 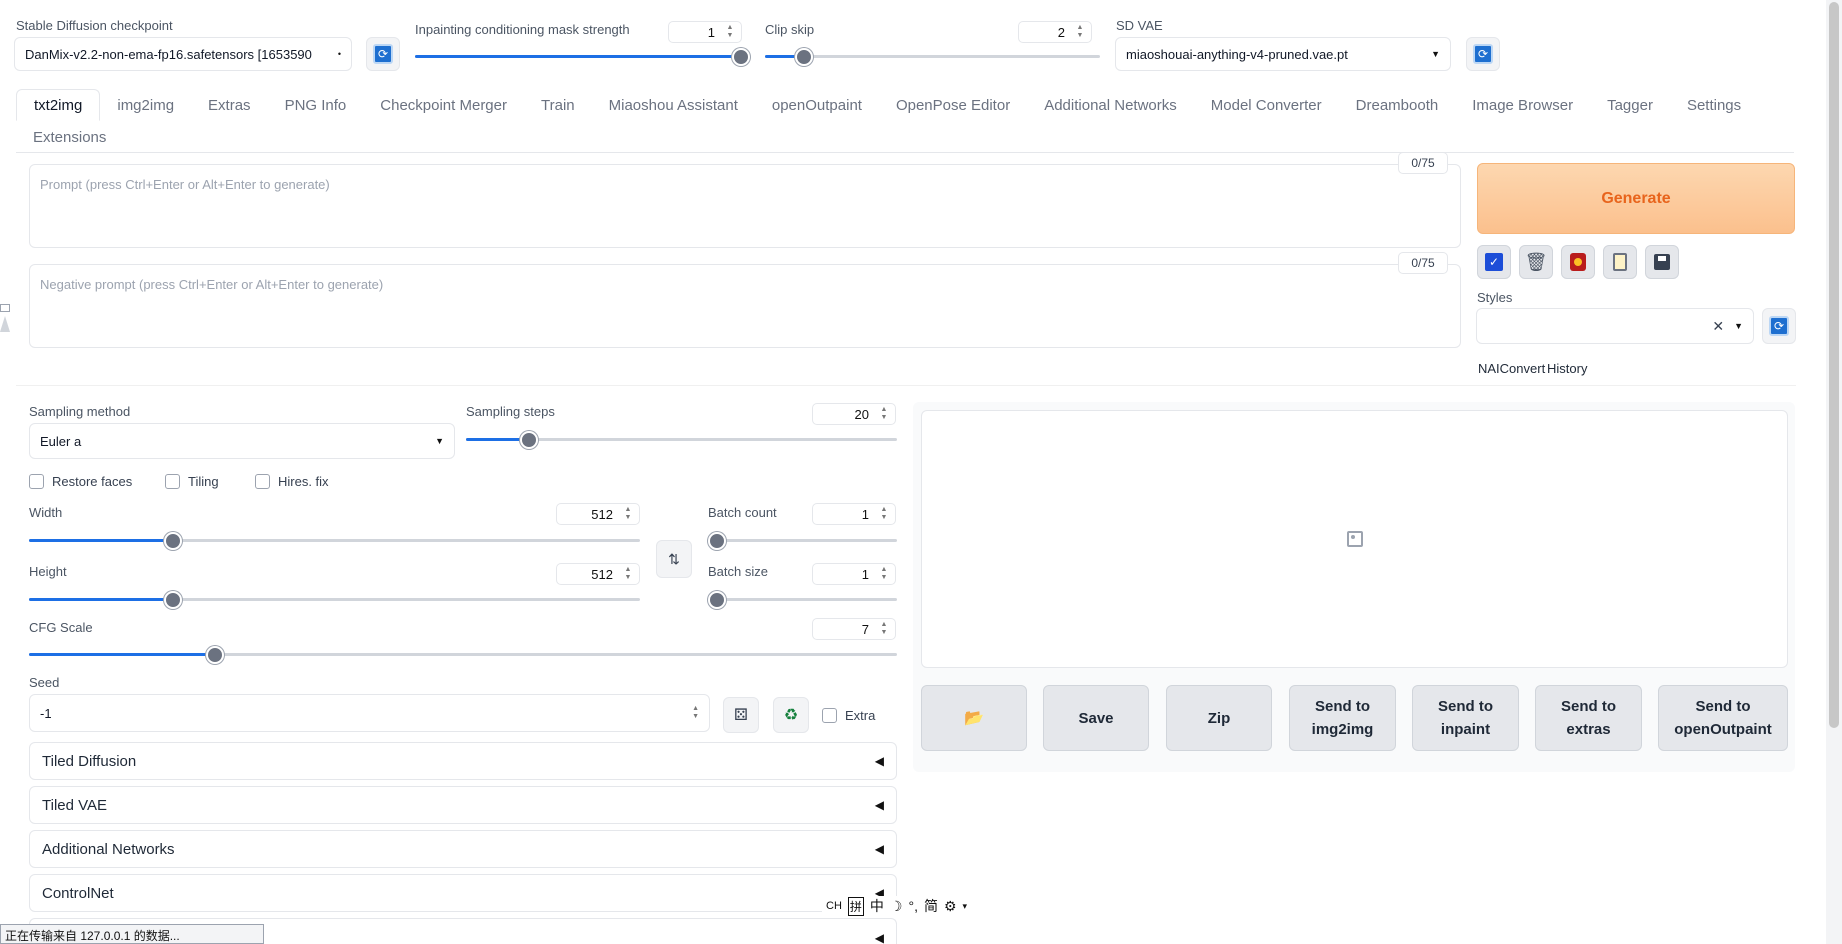 What do you see at coordinates (1588, 718) in the screenshot?
I see `send-to-extras-button: Send to extras` at bounding box center [1588, 718].